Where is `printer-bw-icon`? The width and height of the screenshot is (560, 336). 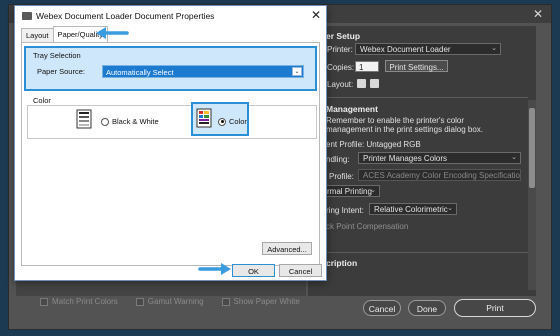
printer-bw-icon is located at coordinates (84, 119).